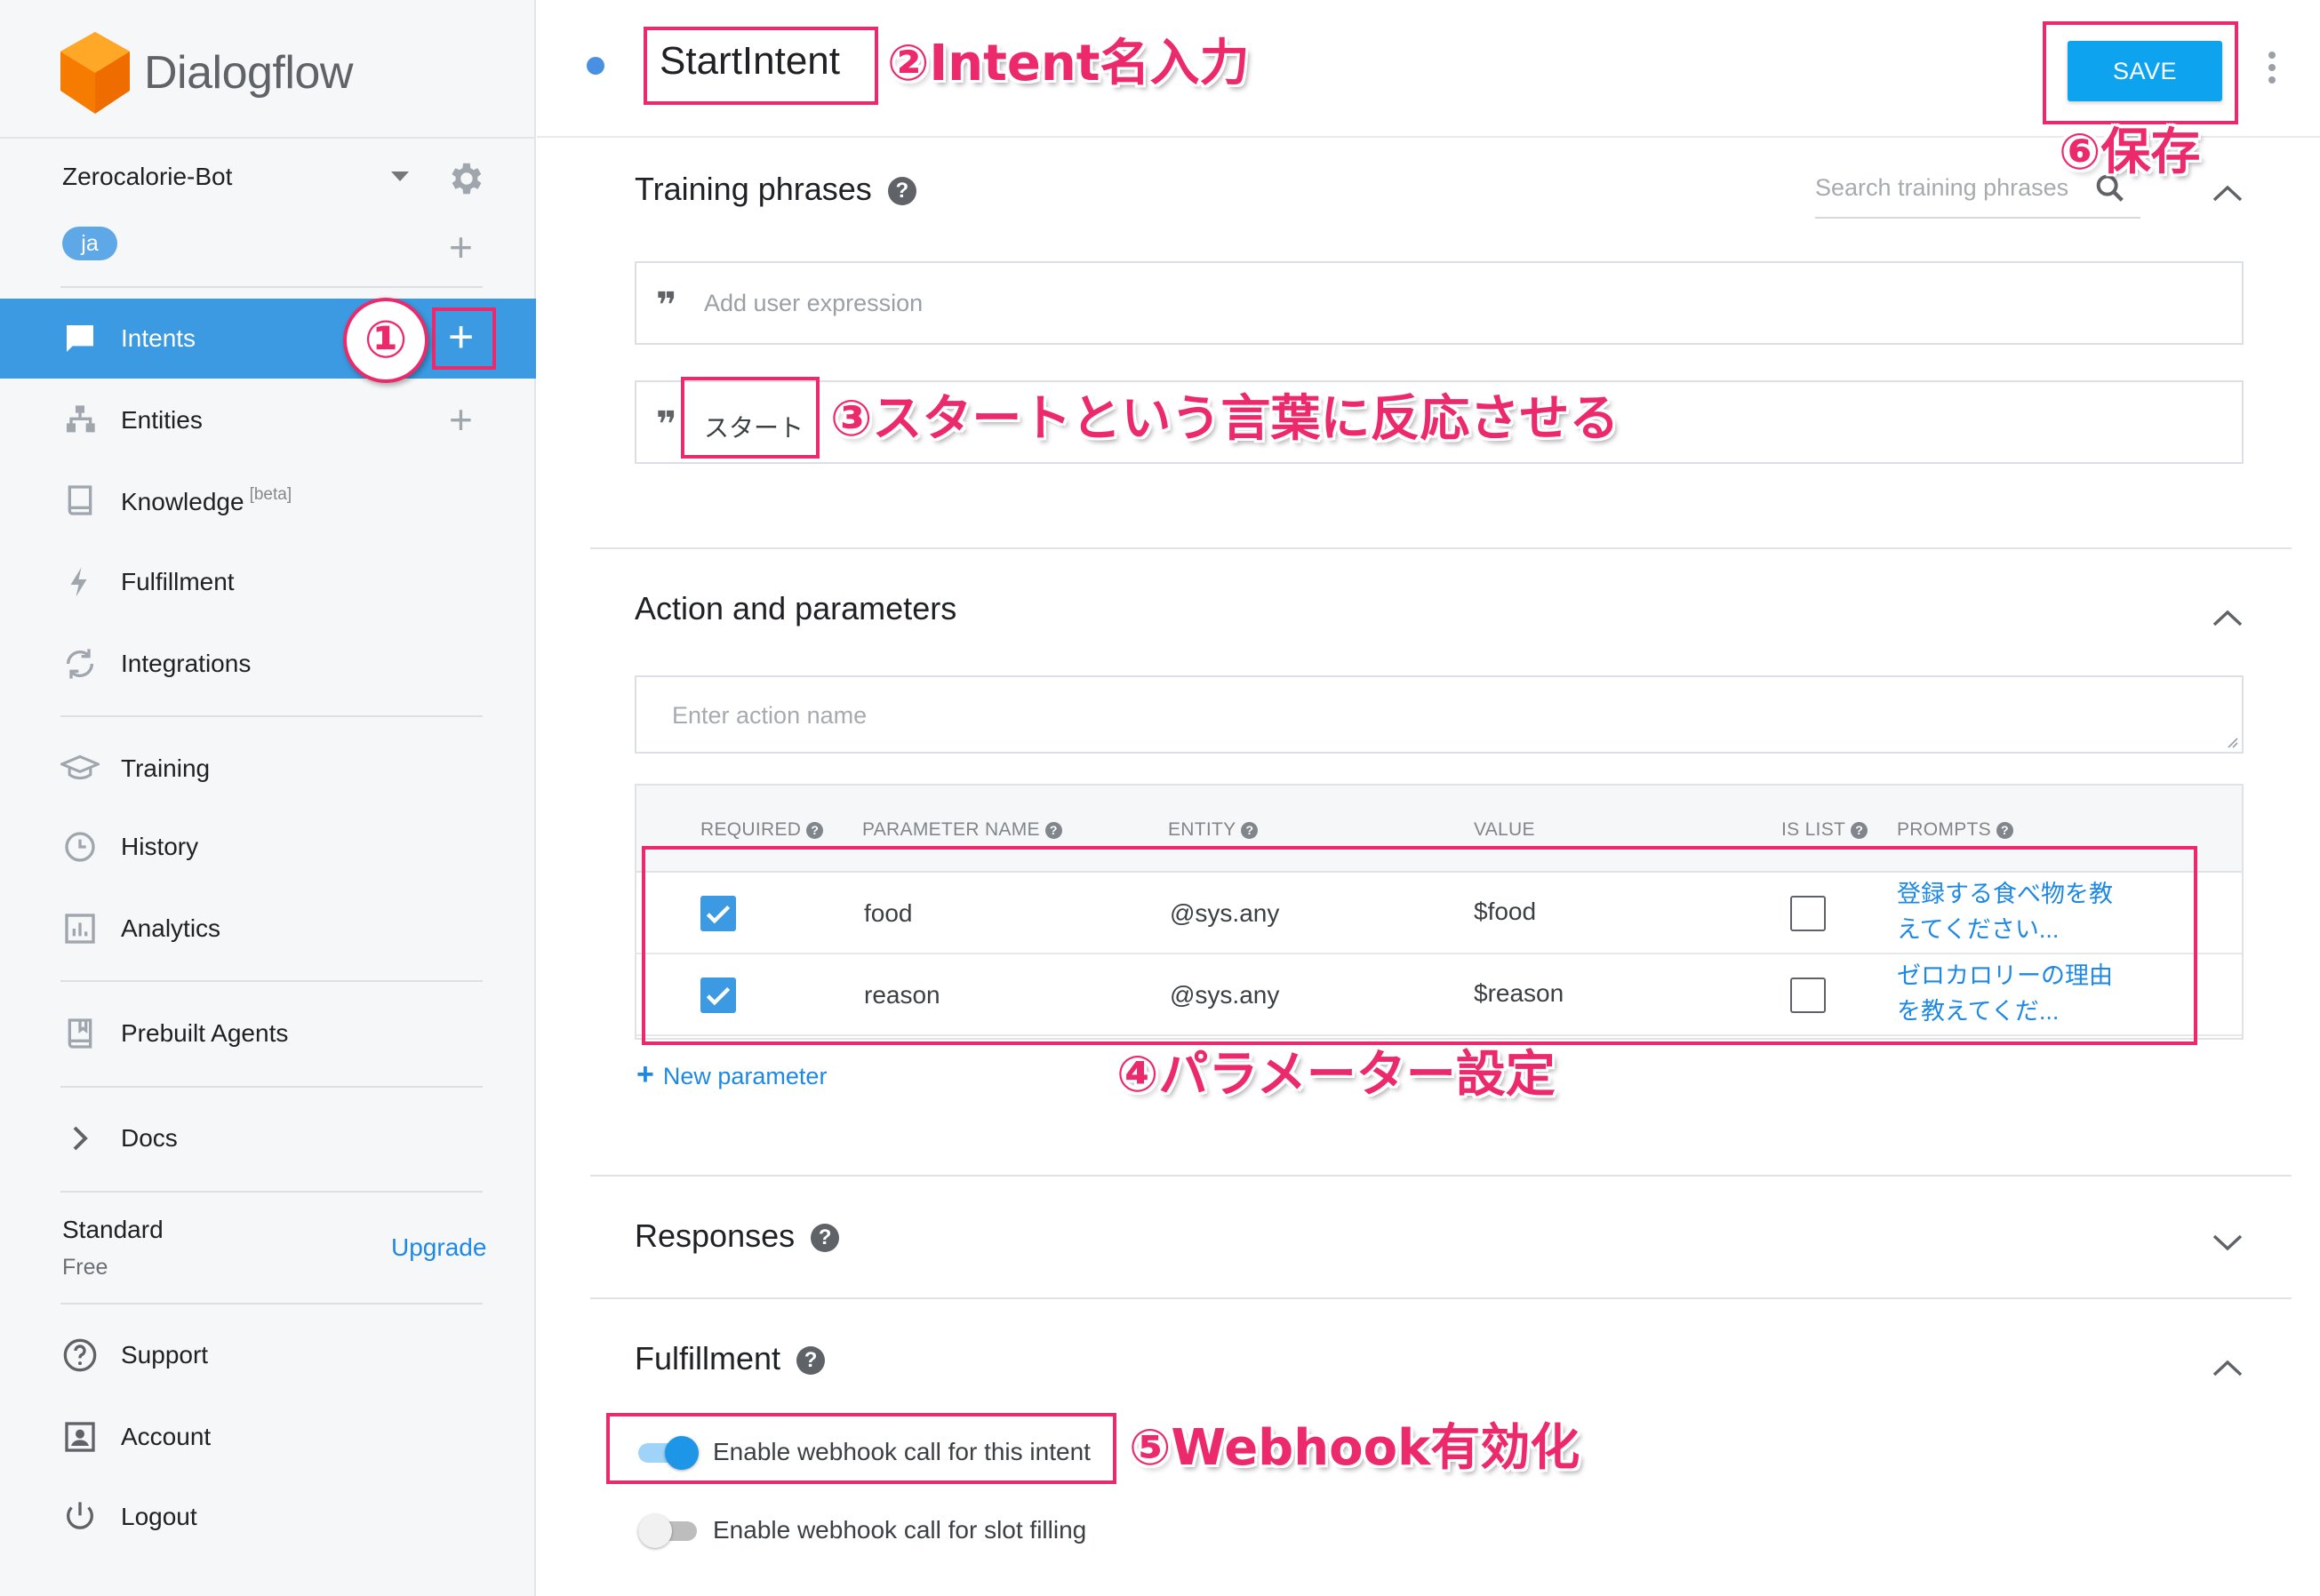 The height and width of the screenshot is (1596, 2320). What do you see at coordinates (160, 847) in the screenshot?
I see `sidebar-item-label: History` at bounding box center [160, 847].